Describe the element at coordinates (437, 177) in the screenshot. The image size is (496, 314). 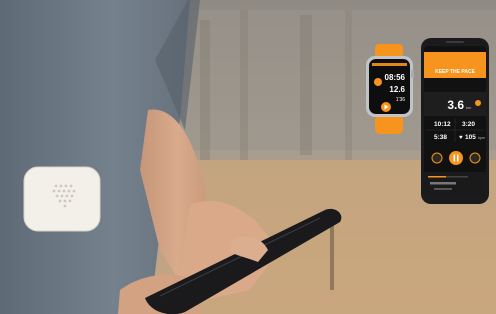
I see `music-progress-fill` at that location.